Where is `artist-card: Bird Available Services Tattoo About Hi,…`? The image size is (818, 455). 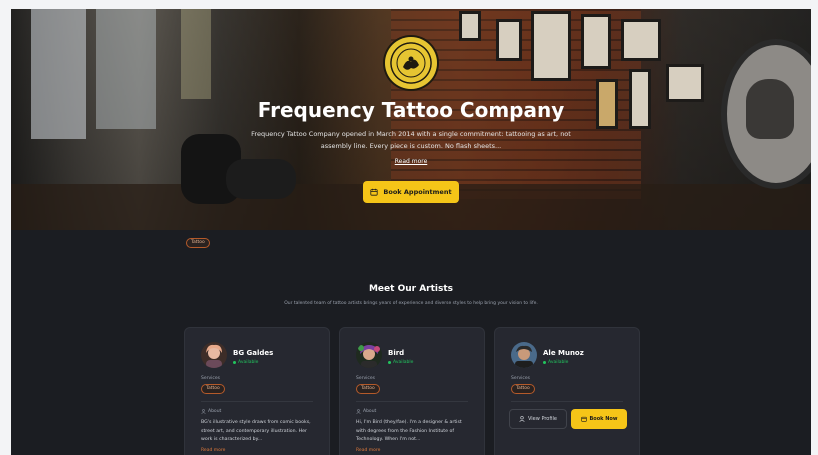 artist-card: Bird Available Services Tattoo About Hi,… is located at coordinates (412, 391).